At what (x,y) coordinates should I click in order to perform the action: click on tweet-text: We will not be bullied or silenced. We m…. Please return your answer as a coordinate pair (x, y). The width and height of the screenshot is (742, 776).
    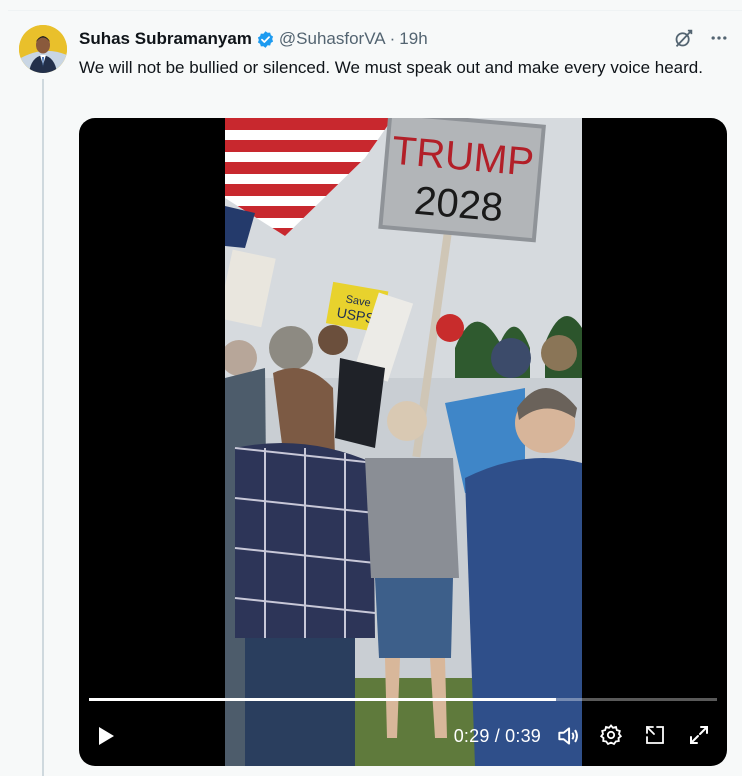
    Looking at the image, I should click on (391, 67).